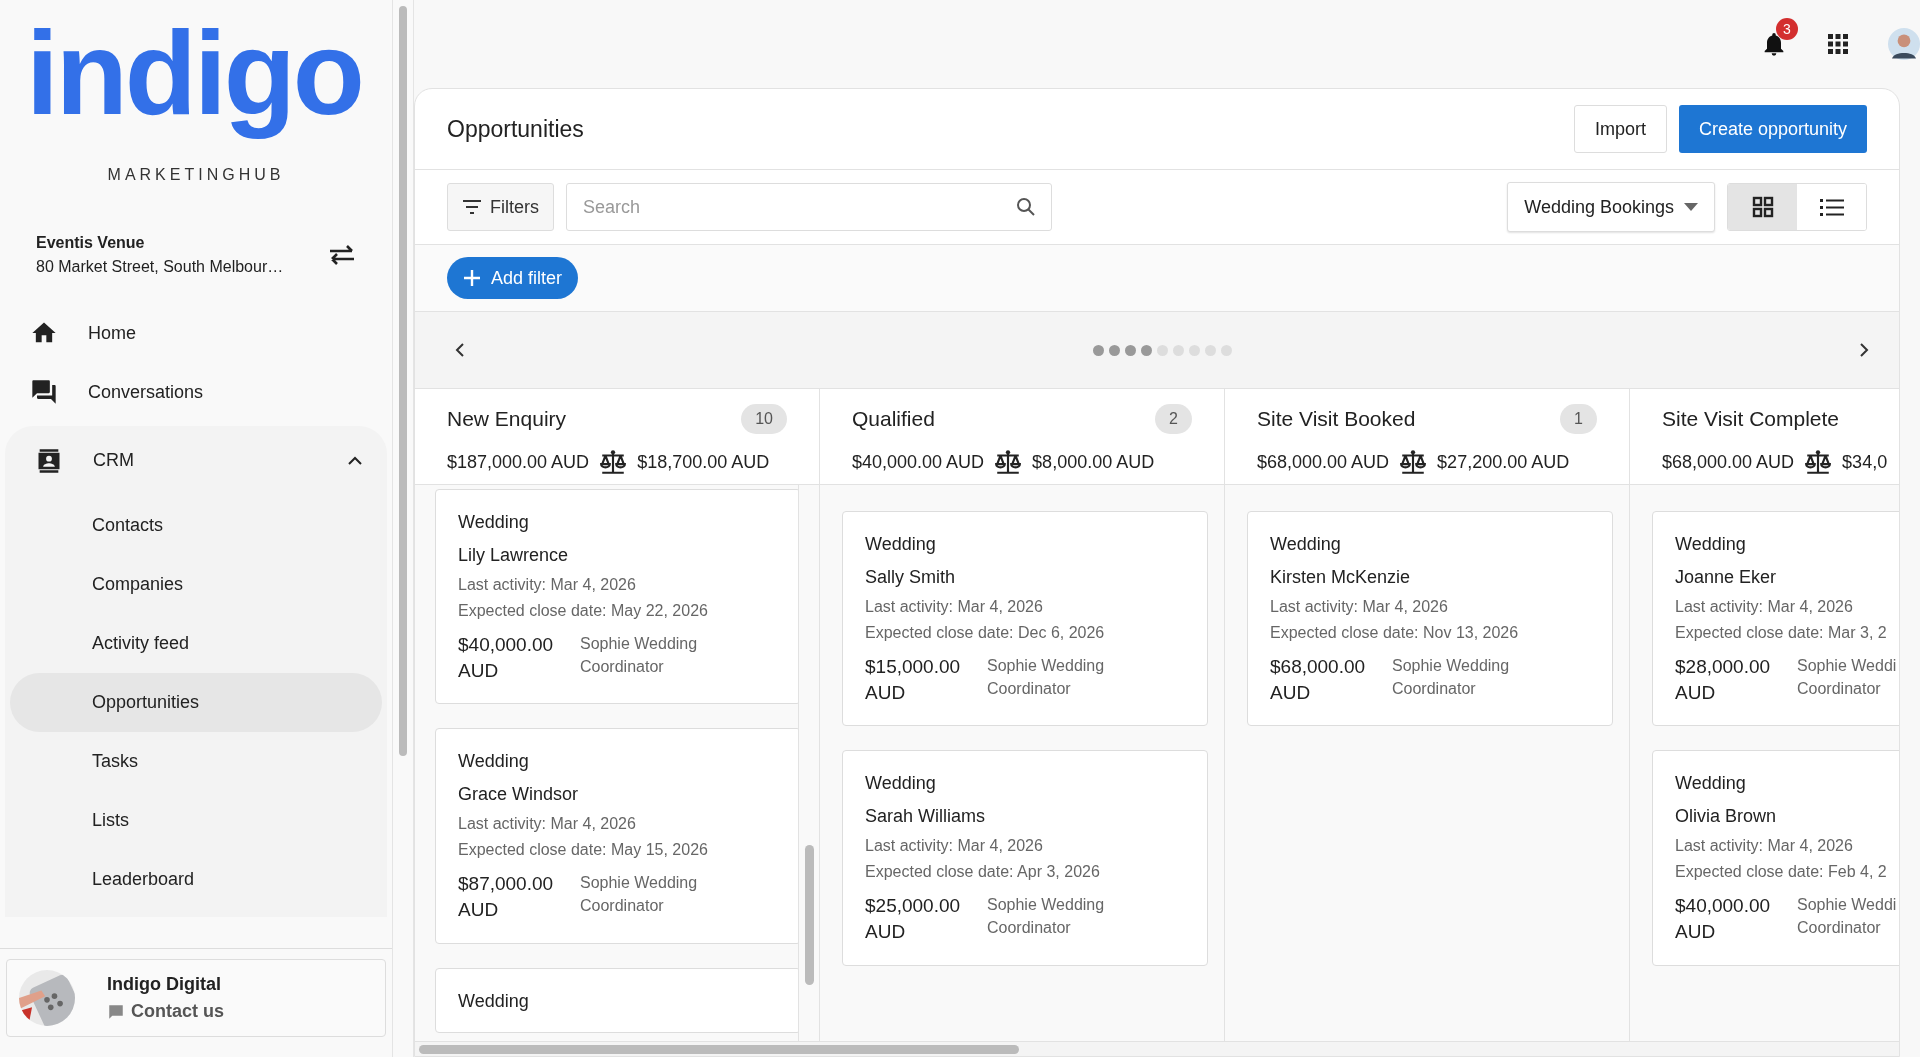 This screenshot has width=1920, height=1057. I want to click on total-value: $68,000.00 AUD, so click(1323, 462).